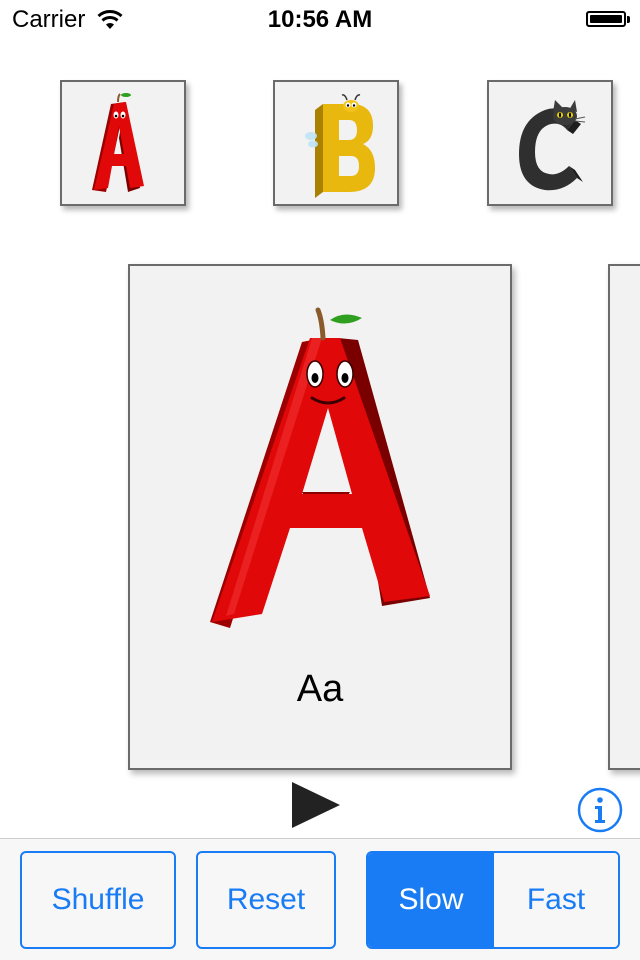 This screenshot has width=640, height=960. What do you see at coordinates (624, 517) in the screenshot?
I see `next-flashcard-peek` at bounding box center [624, 517].